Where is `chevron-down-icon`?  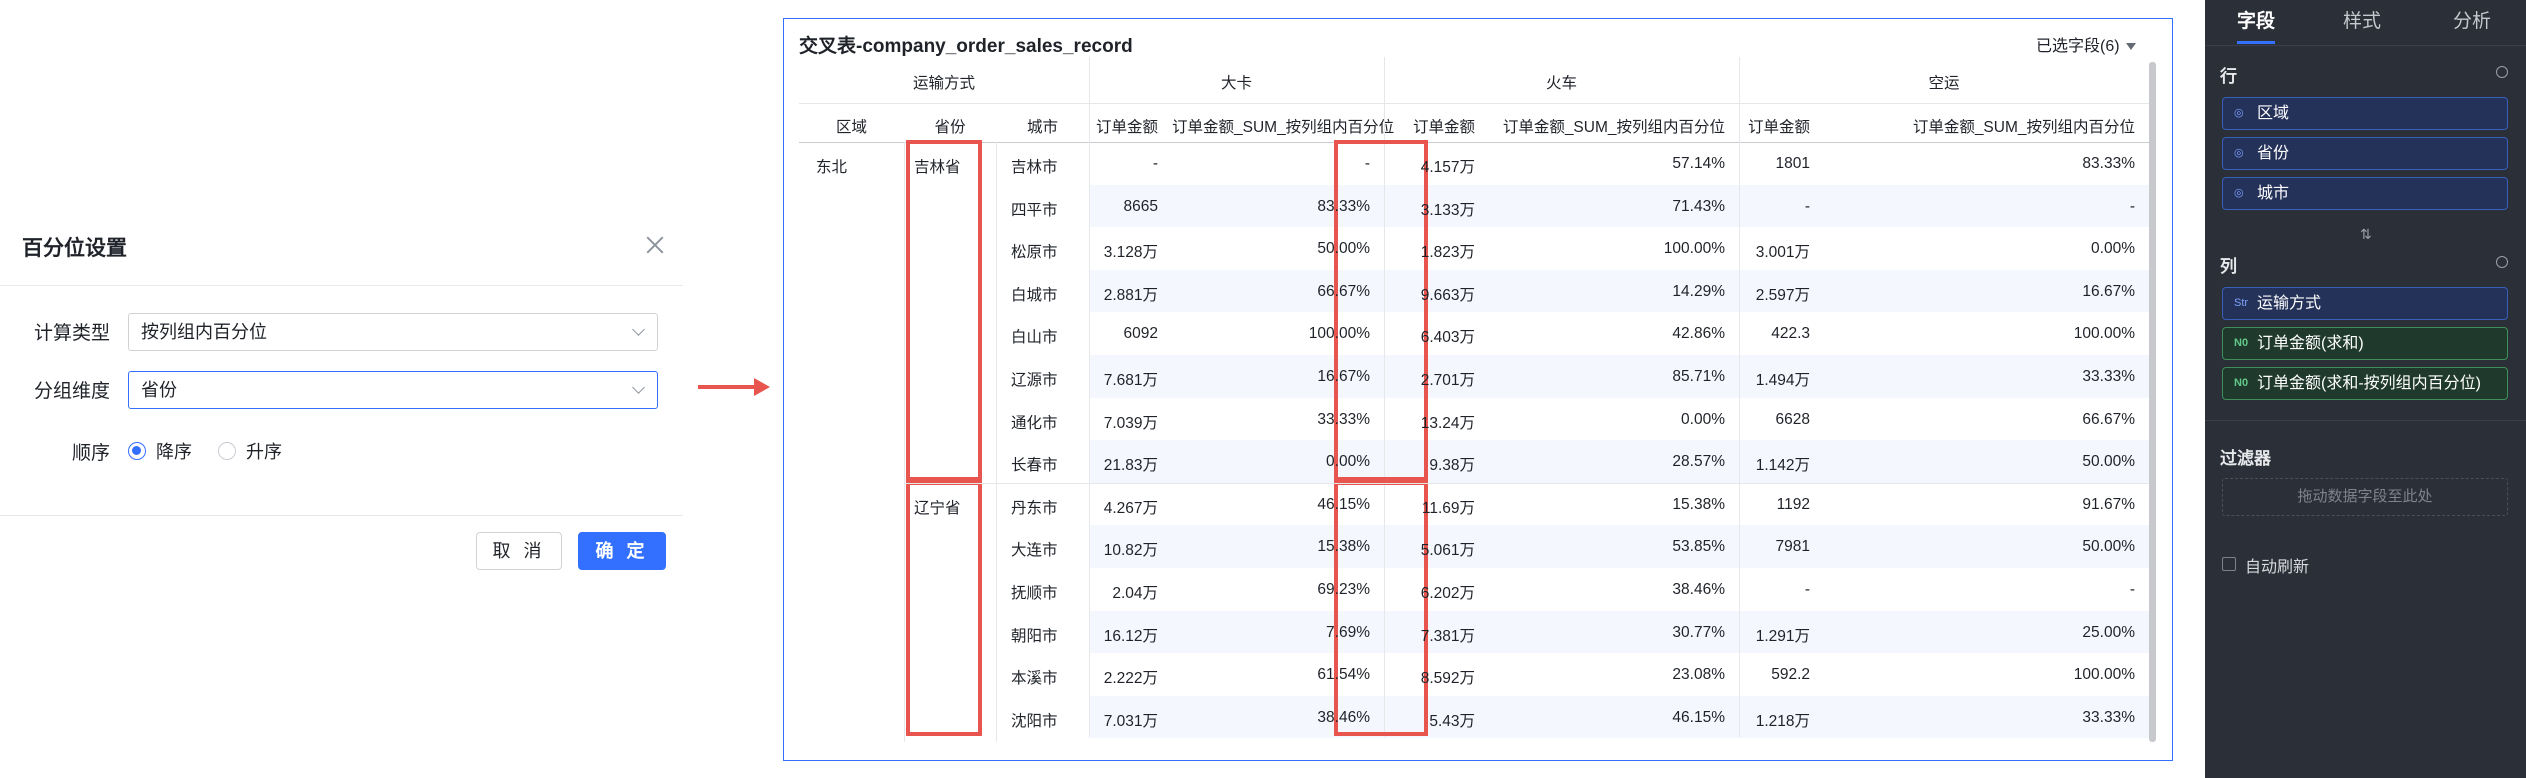
chevron-down-icon is located at coordinates (638, 329).